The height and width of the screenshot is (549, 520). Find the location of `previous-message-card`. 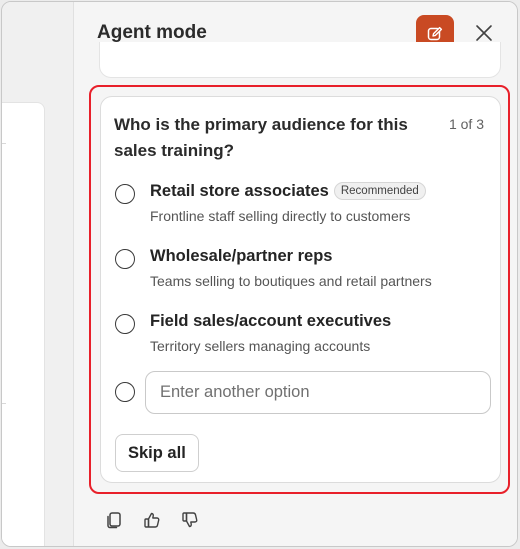

previous-message-card is located at coordinates (300, 60).